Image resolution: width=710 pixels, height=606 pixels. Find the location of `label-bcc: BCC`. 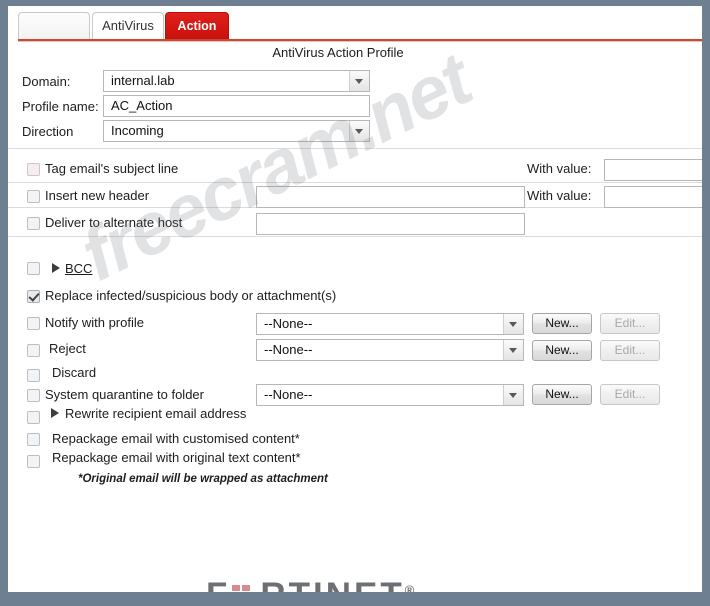

label-bcc: BCC is located at coordinates (78, 268).